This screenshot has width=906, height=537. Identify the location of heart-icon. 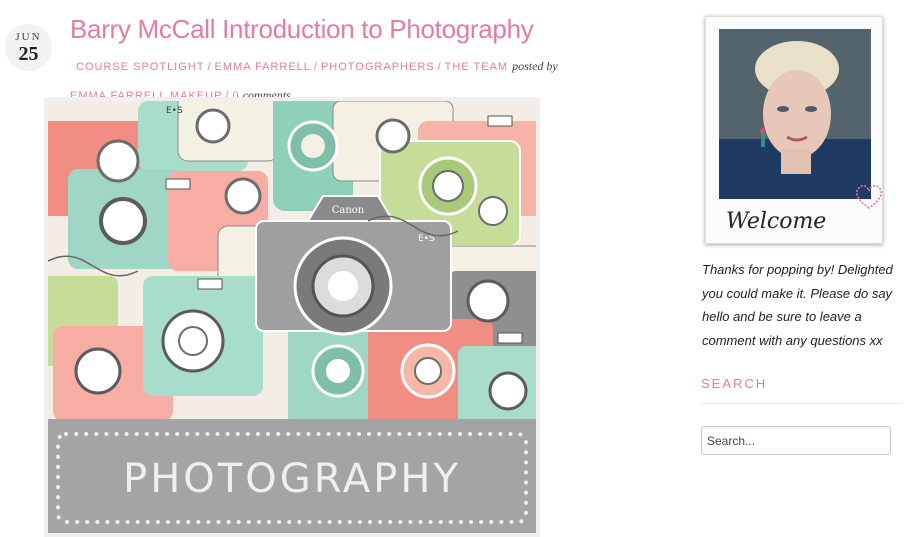
(869, 196).